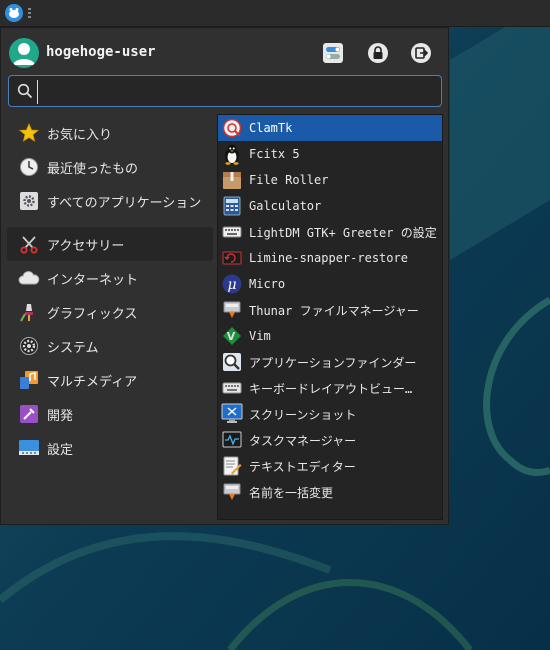 The width and height of the screenshot is (550, 650). Describe the element at coordinates (330, 284) in the screenshot. I see `app-micro: μ Micro` at that location.